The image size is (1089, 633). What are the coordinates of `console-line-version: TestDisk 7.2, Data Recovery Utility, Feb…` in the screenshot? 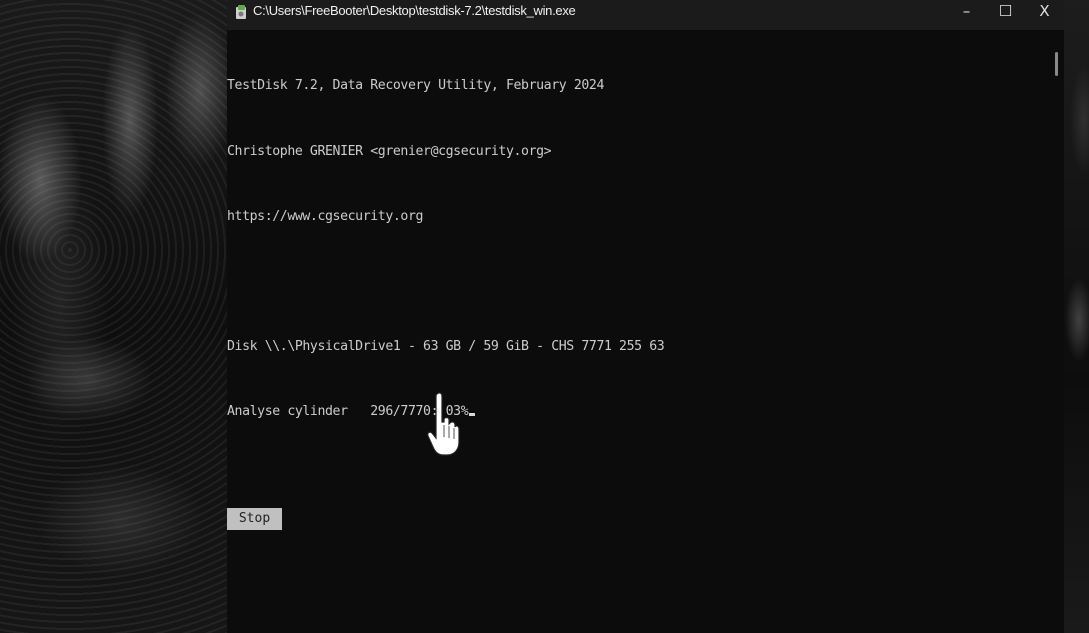 It's located at (415, 86).